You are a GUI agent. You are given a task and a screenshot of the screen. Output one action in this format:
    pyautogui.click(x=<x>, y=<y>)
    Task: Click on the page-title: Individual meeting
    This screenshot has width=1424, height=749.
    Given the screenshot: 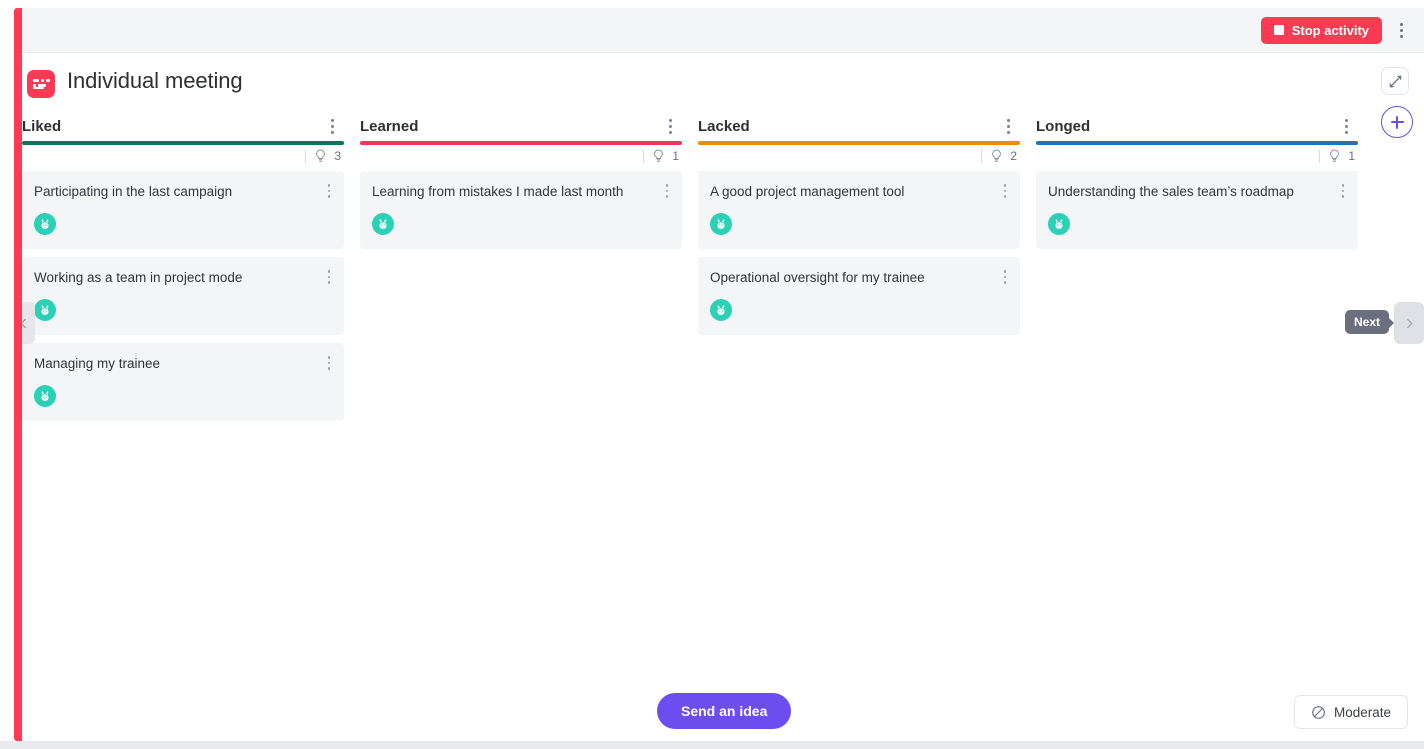 What is the action you would take?
    pyautogui.click(x=155, y=80)
    